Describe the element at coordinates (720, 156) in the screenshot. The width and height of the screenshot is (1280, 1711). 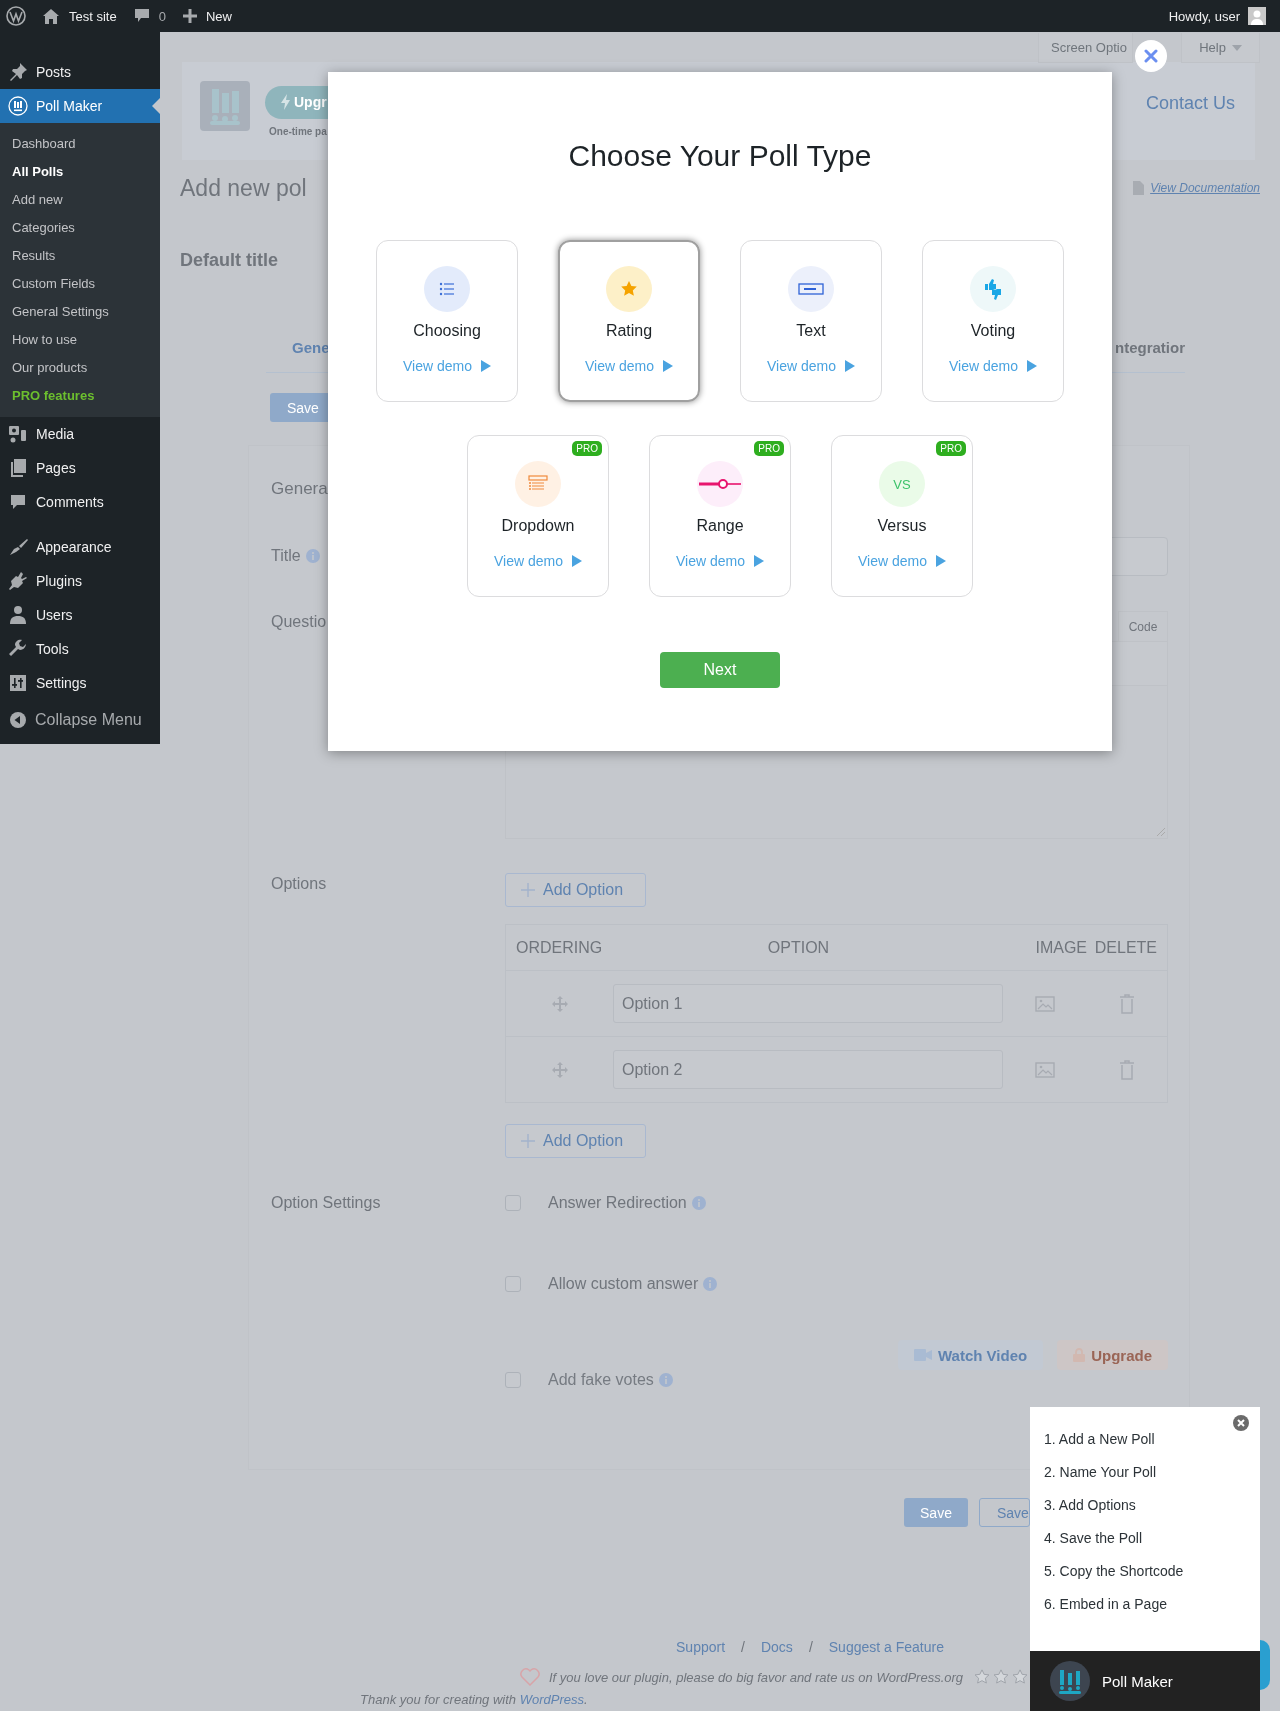
I see `modal-title: Choose Your Poll Type` at that location.